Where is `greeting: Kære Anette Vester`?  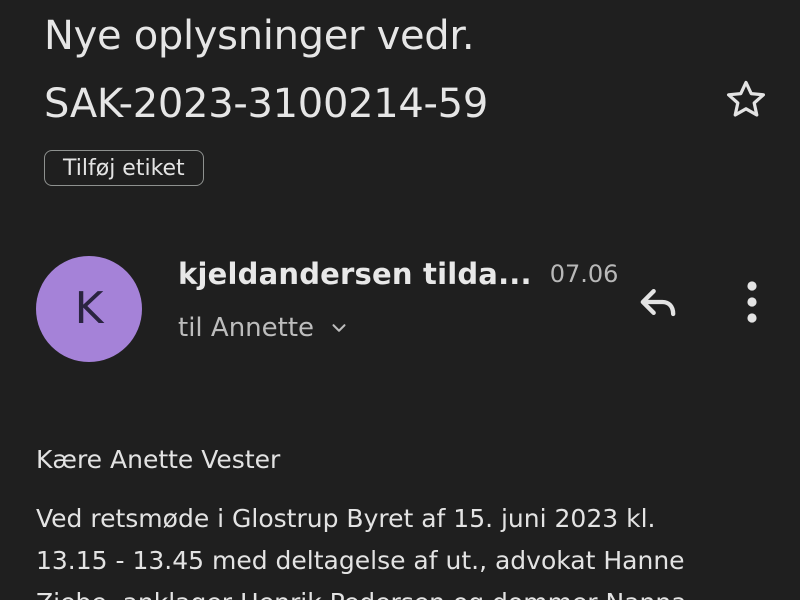 greeting: Kære Anette Vester is located at coordinates (158, 459).